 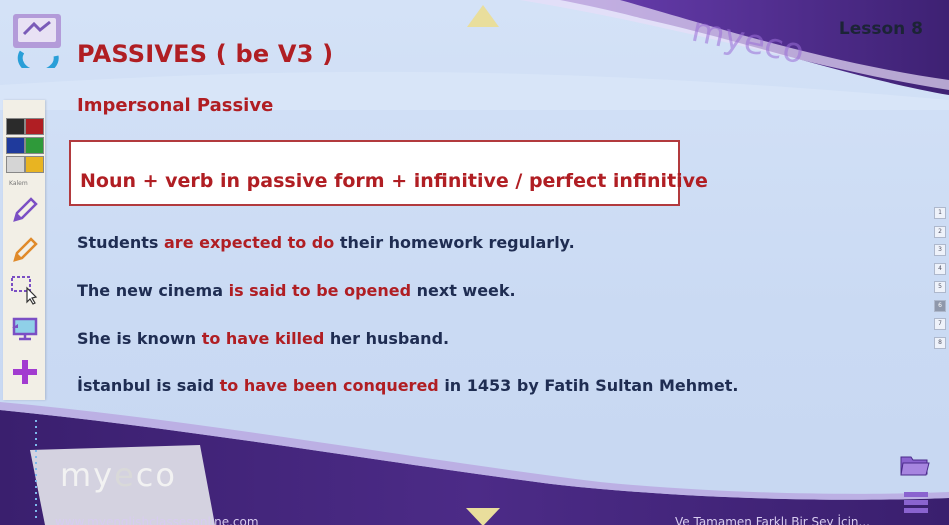 I want to click on footer-website: www.myenglishclassesonline.com, so click(x=157, y=520).